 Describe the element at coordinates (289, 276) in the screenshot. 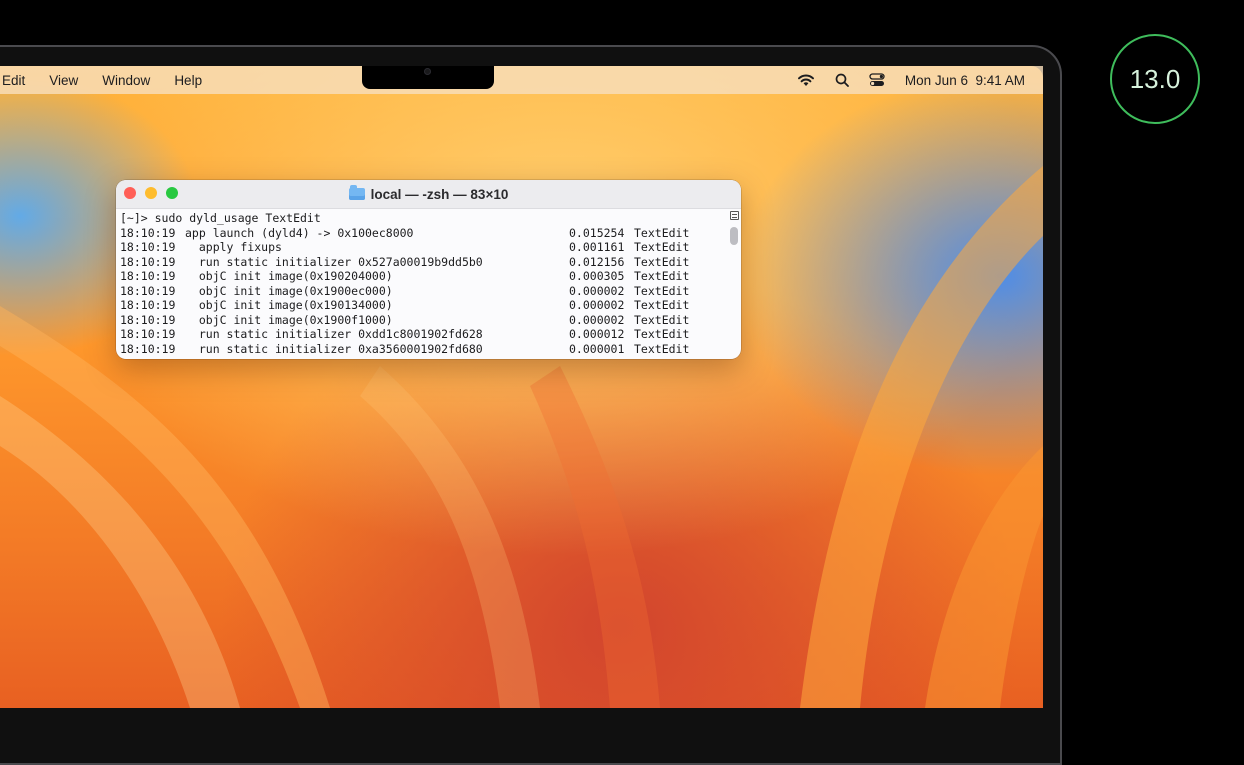

I see `line-desc: objC init image(0x190204000)` at that location.